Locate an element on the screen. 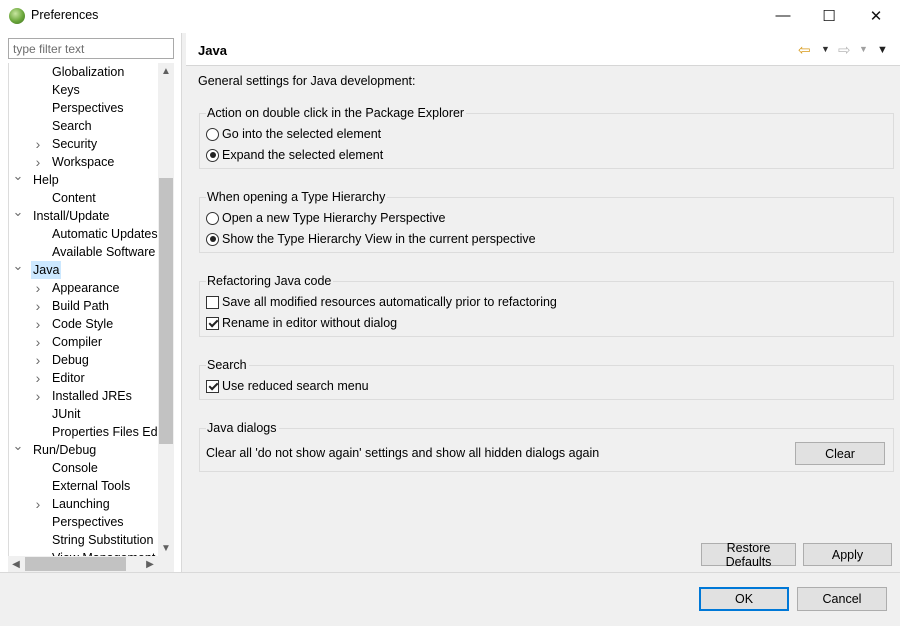 This screenshot has width=900, height=626. minimize-button: — is located at coordinates (783, 15).